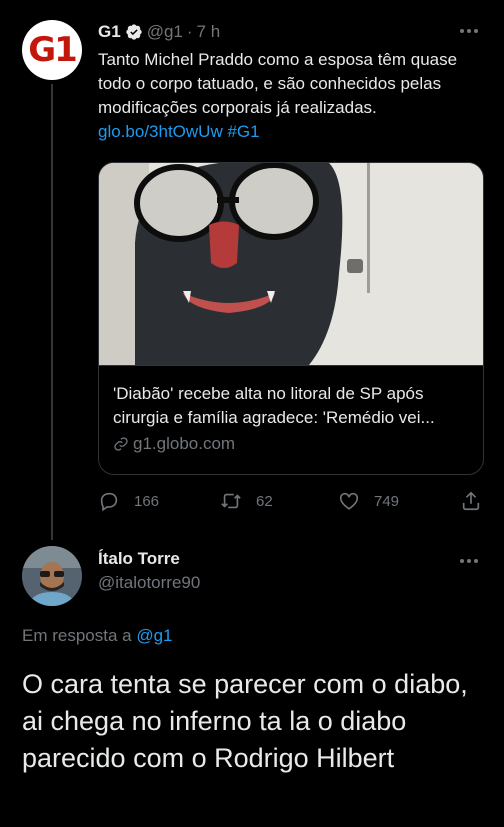 The image size is (504, 827). Describe the element at coordinates (147, 501) in the screenshot. I see `reply-count: 166` at that location.